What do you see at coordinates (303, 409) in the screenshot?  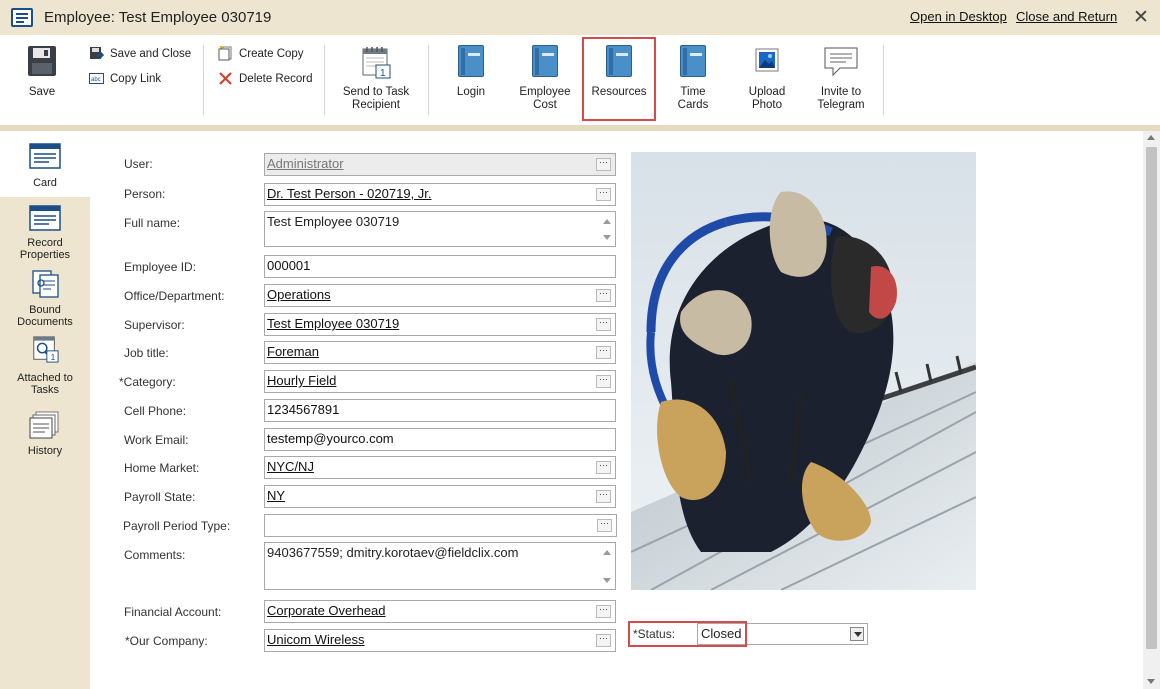 I see `cell-phone-value: 1234567891` at bounding box center [303, 409].